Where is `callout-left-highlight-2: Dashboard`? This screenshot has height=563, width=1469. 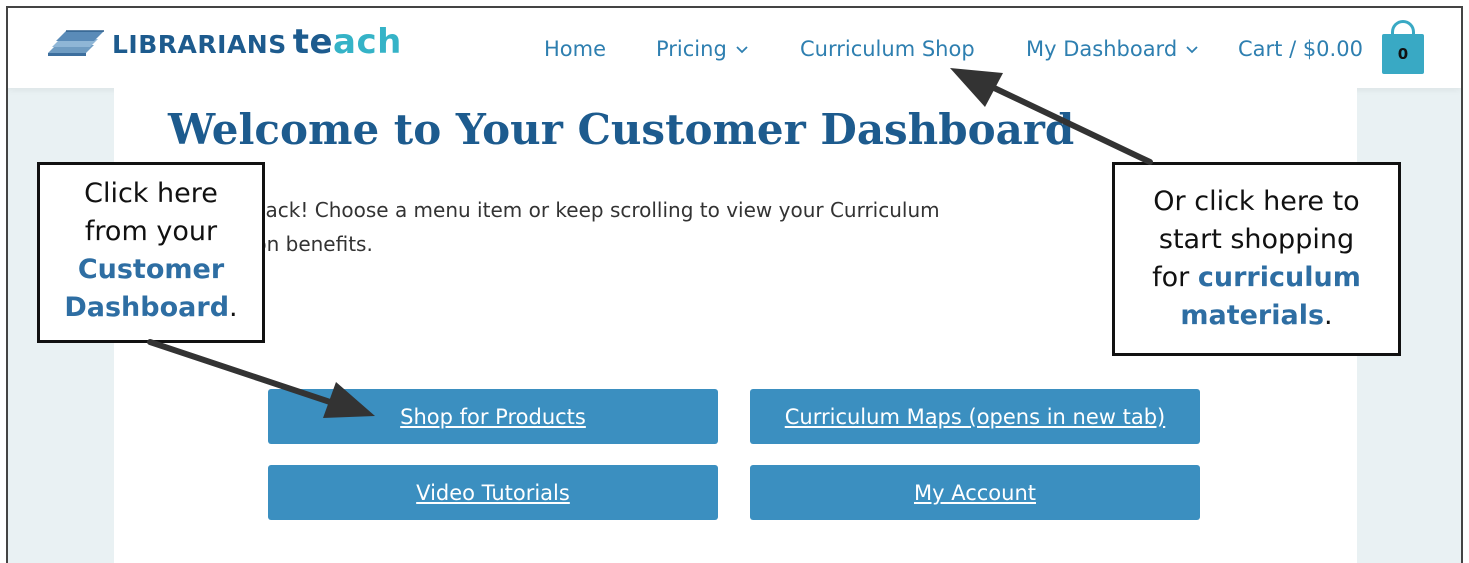
callout-left-highlight-2: Dashboard is located at coordinates (147, 307).